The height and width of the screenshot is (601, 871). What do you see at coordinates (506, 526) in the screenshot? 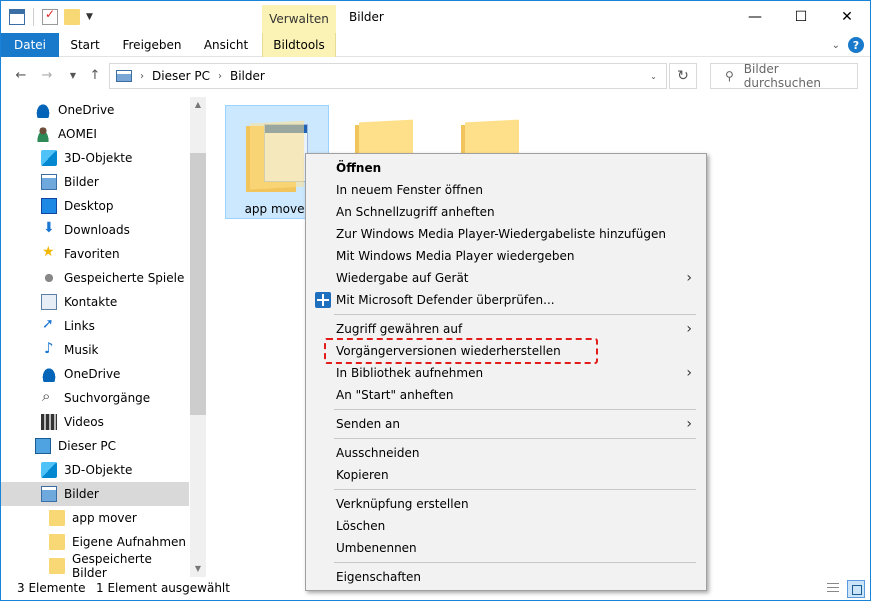
I see `menu-item-delete: Löschen` at bounding box center [506, 526].